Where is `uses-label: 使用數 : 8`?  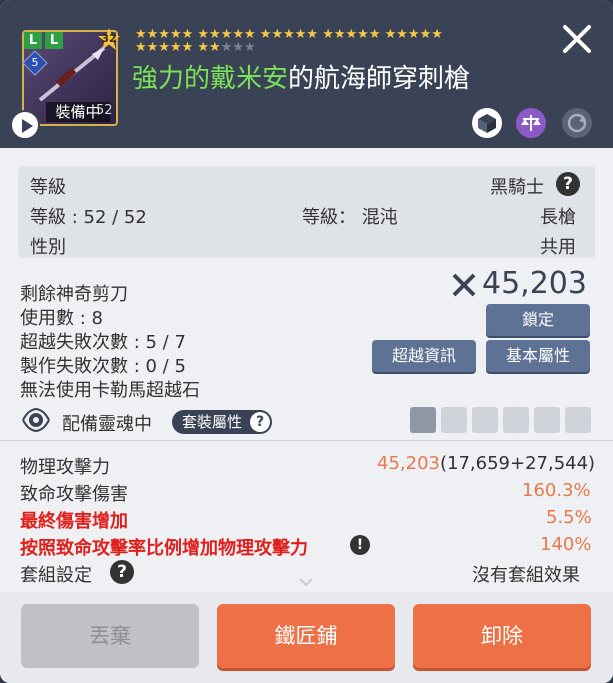 uses-label: 使用數 : 8 is located at coordinates (61, 318).